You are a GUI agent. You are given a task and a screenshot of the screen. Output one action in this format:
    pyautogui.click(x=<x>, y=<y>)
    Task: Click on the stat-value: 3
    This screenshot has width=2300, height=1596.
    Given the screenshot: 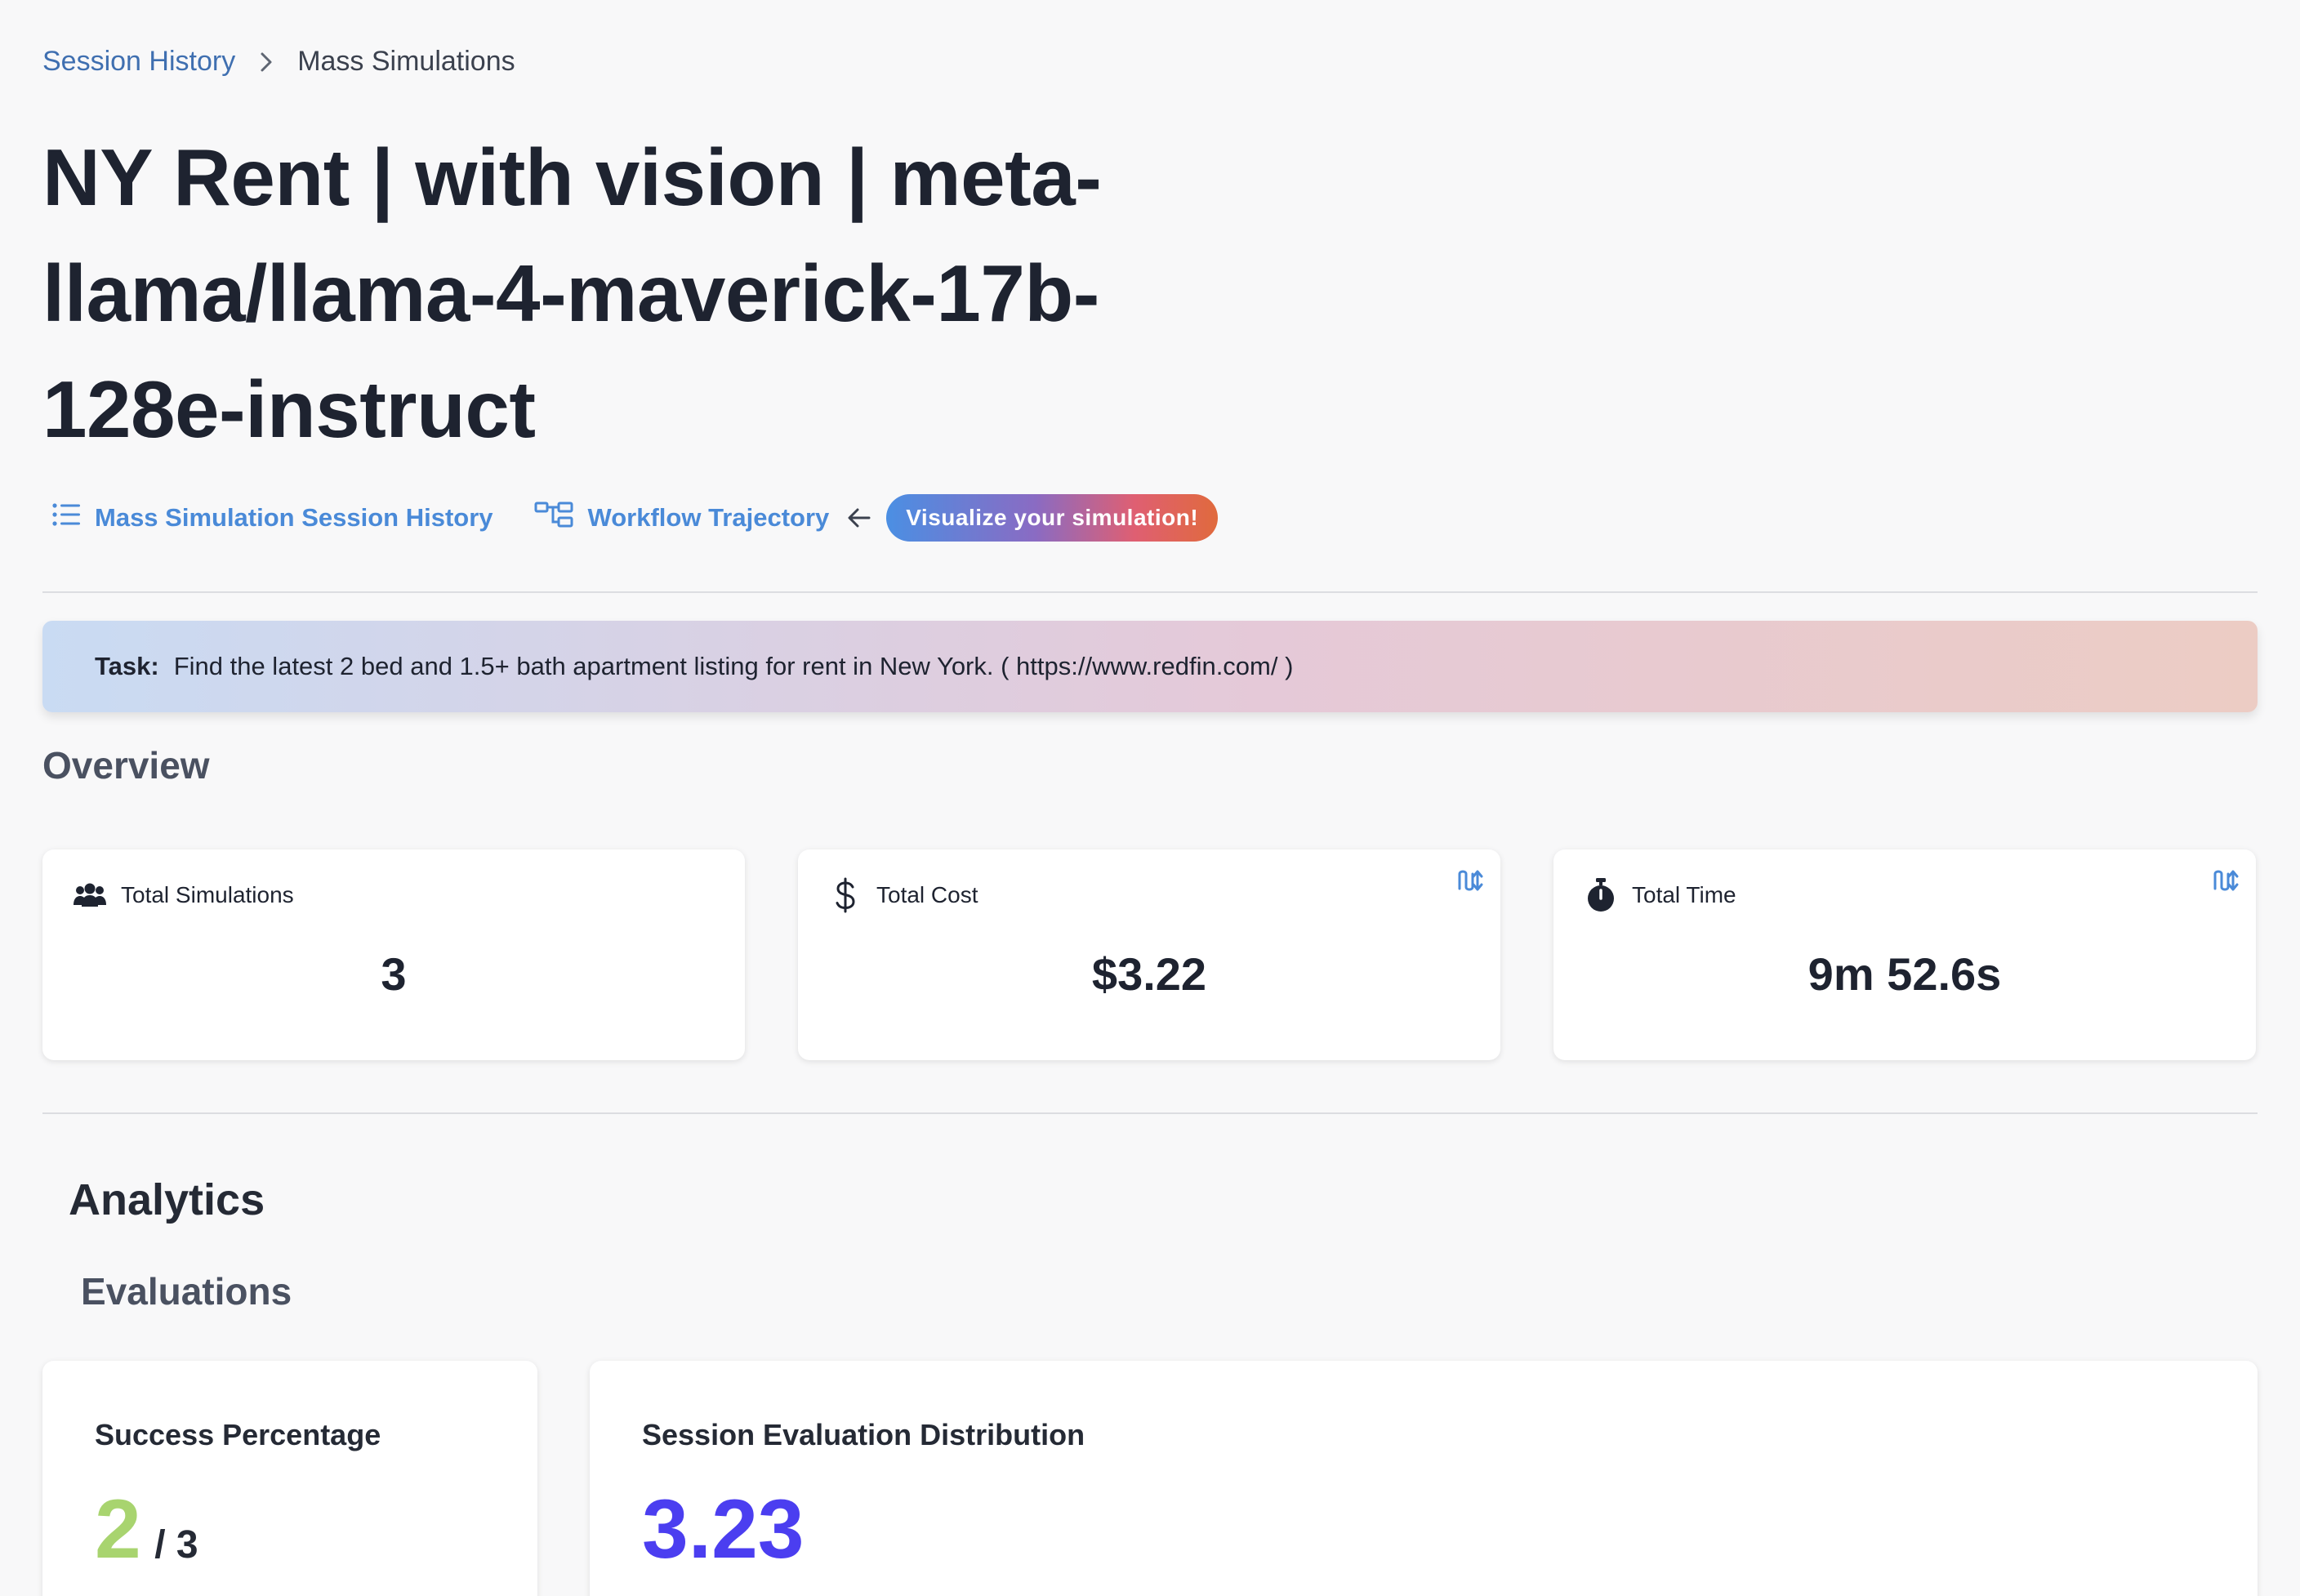 What is the action you would take?
    pyautogui.click(x=394, y=974)
    